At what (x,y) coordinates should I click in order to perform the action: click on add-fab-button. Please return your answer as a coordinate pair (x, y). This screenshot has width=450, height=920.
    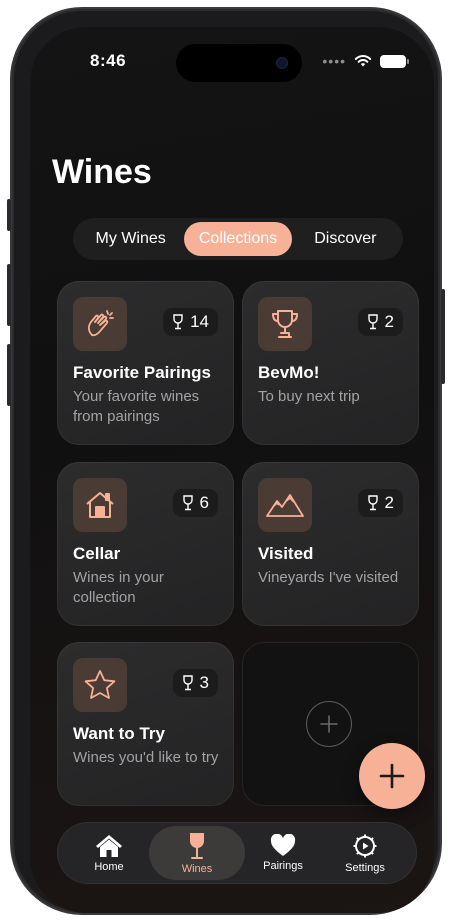
    Looking at the image, I should click on (392, 776).